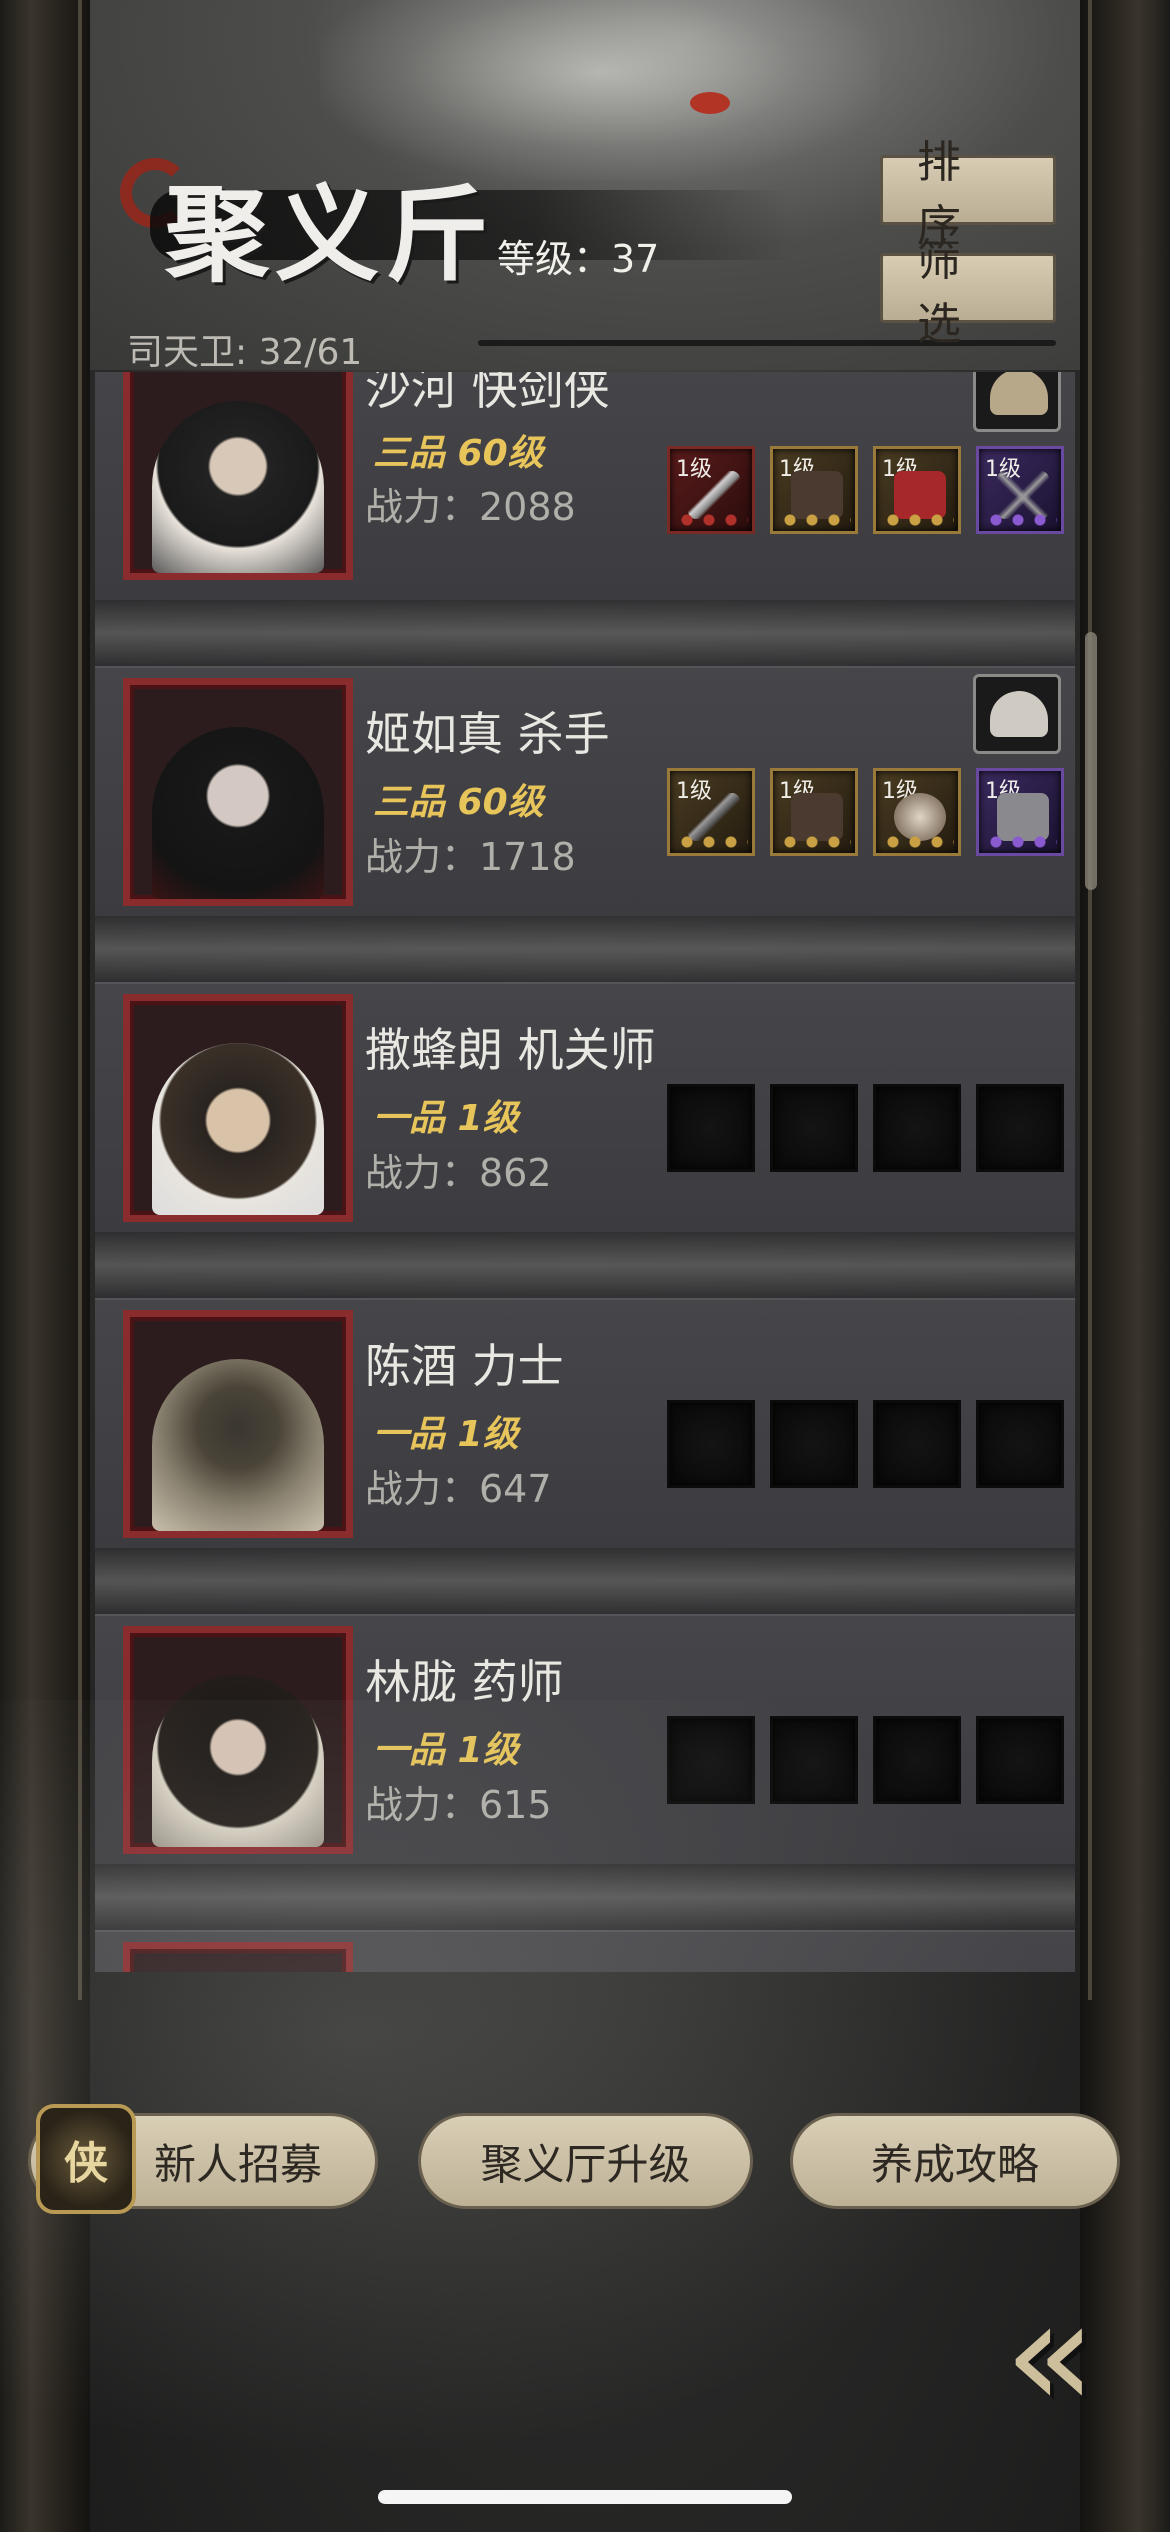  What do you see at coordinates (954, 2164) in the screenshot?
I see `guide-label: 养成攻略` at bounding box center [954, 2164].